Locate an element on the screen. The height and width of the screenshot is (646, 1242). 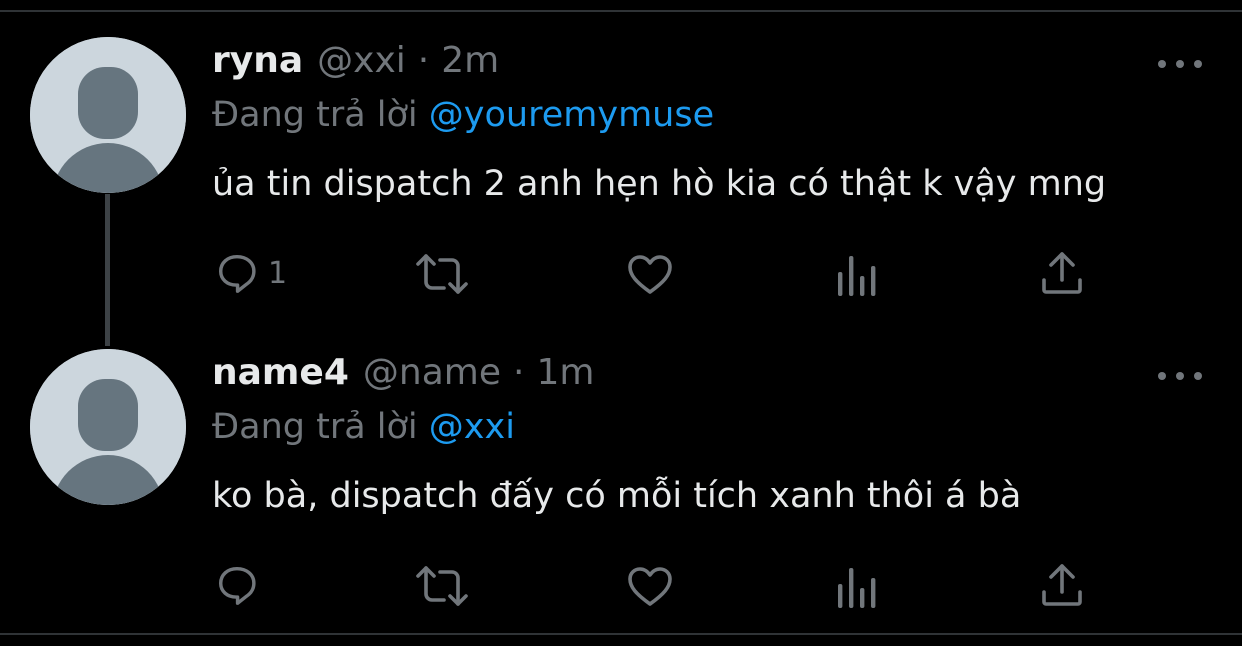
display-name: name4 is located at coordinates (280, 372).